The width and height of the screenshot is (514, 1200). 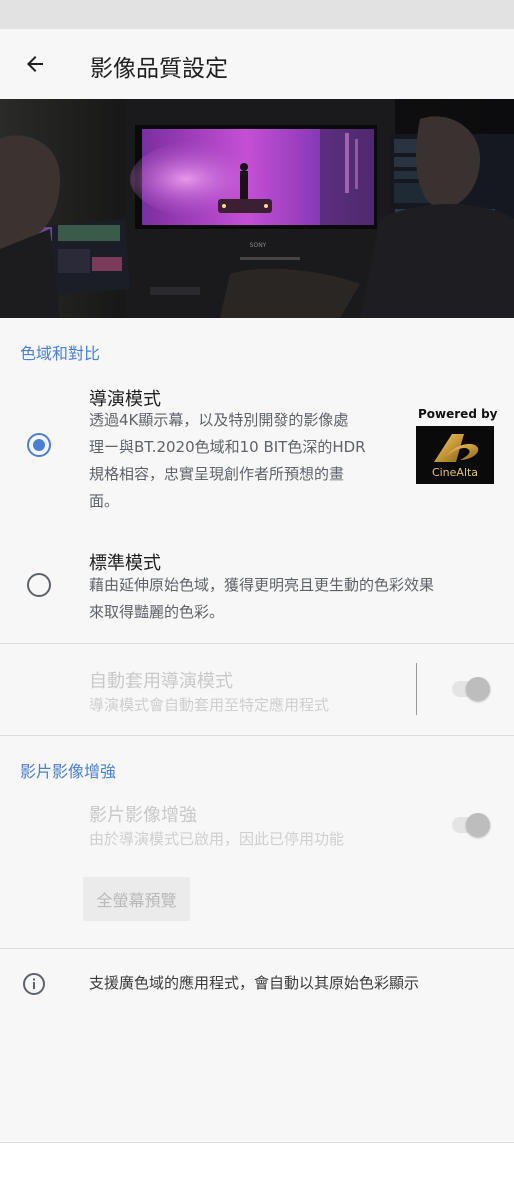 What do you see at coordinates (455, 455) in the screenshot?
I see `cinealta-logo: CineAlta` at bounding box center [455, 455].